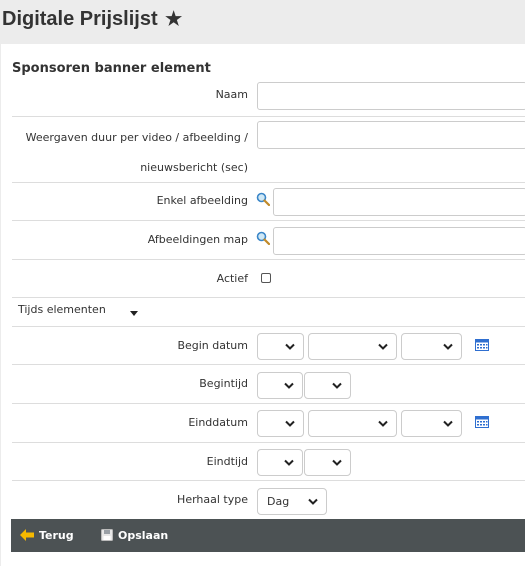 The image size is (525, 566). Describe the element at coordinates (80, 19) in the screenshot. I see `page-title: Digitale Prijslijst` at that location.